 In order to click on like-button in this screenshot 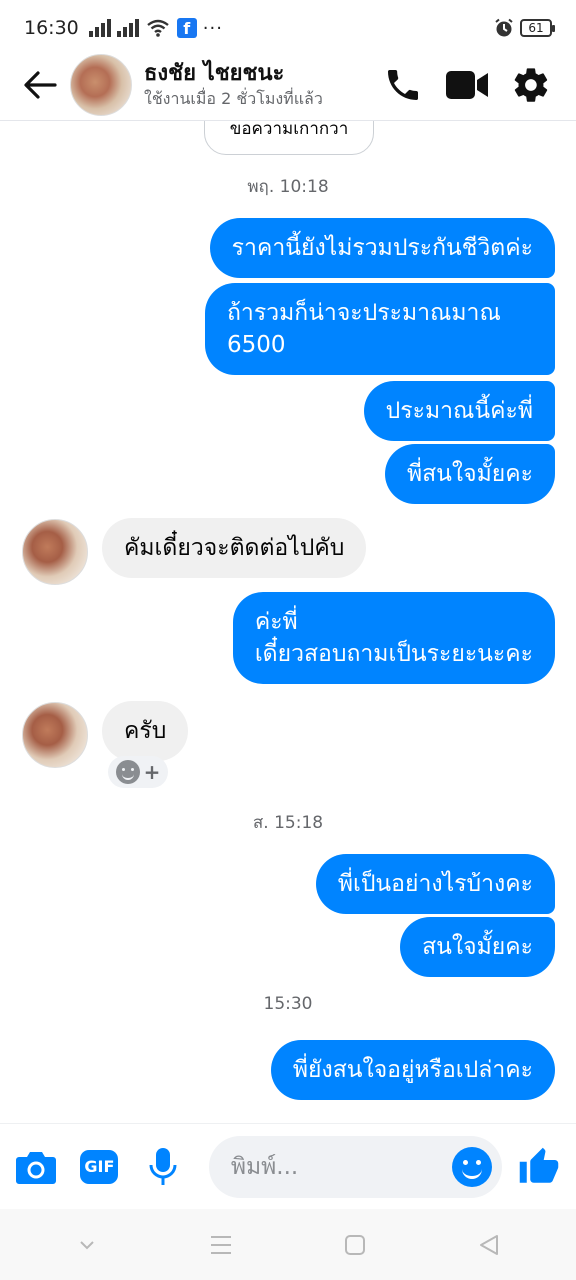, I will do `click(539, 1167)`.